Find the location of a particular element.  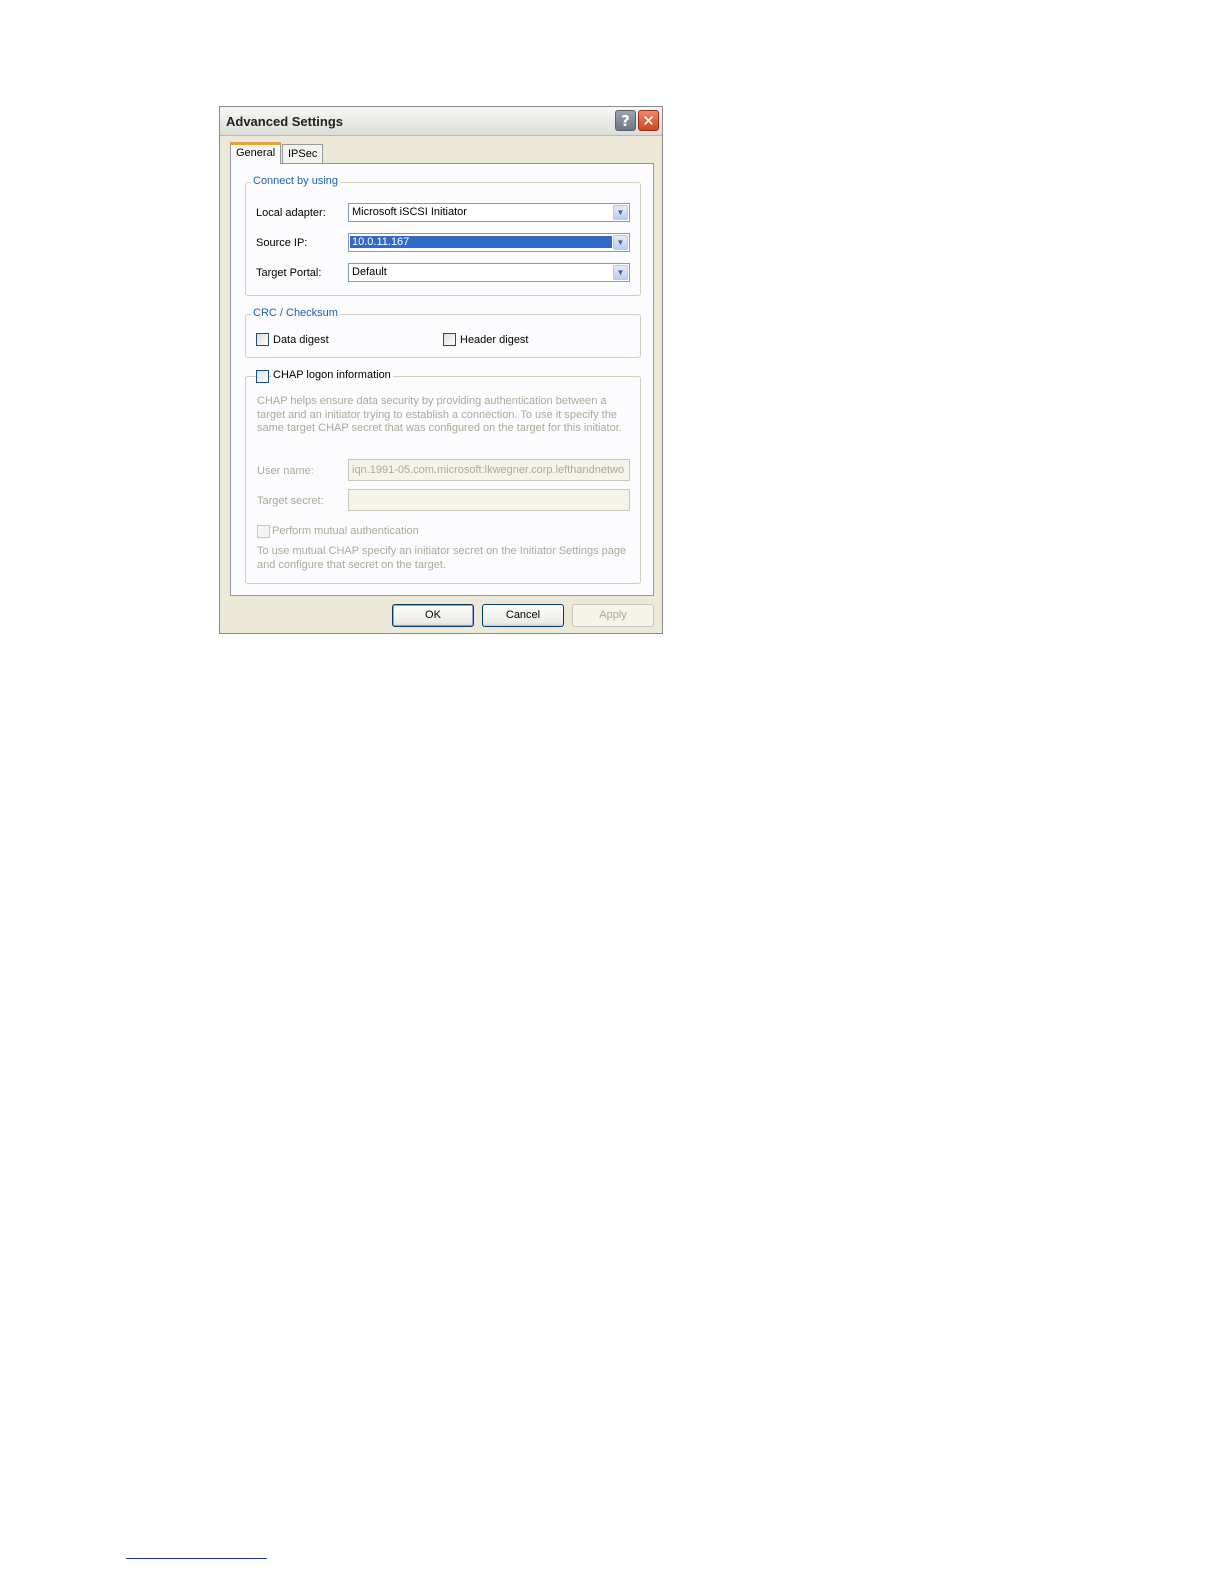

footnote-divider is located at coordinates (196, 1558).